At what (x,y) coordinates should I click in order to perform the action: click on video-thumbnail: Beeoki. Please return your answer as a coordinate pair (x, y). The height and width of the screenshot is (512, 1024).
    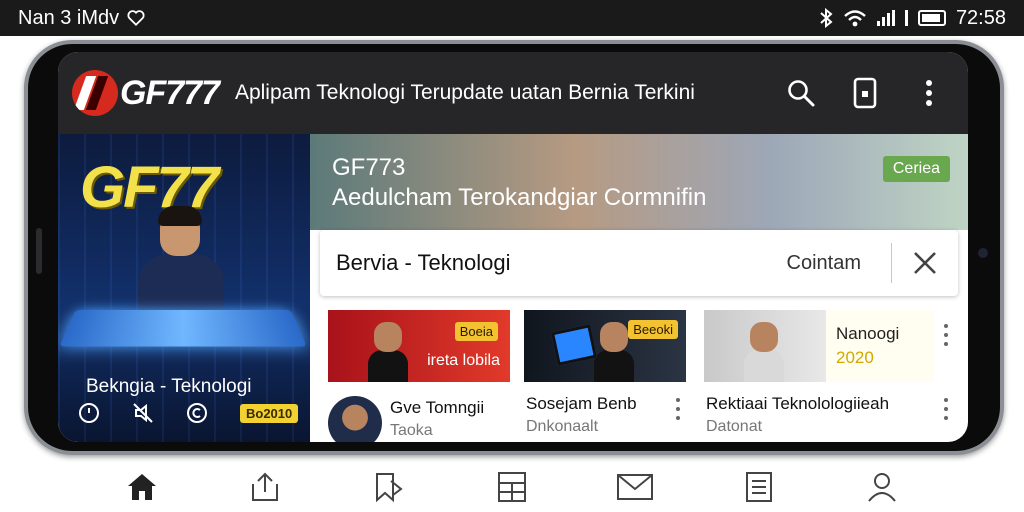
    Looking at the image, I should click on (605, 346).